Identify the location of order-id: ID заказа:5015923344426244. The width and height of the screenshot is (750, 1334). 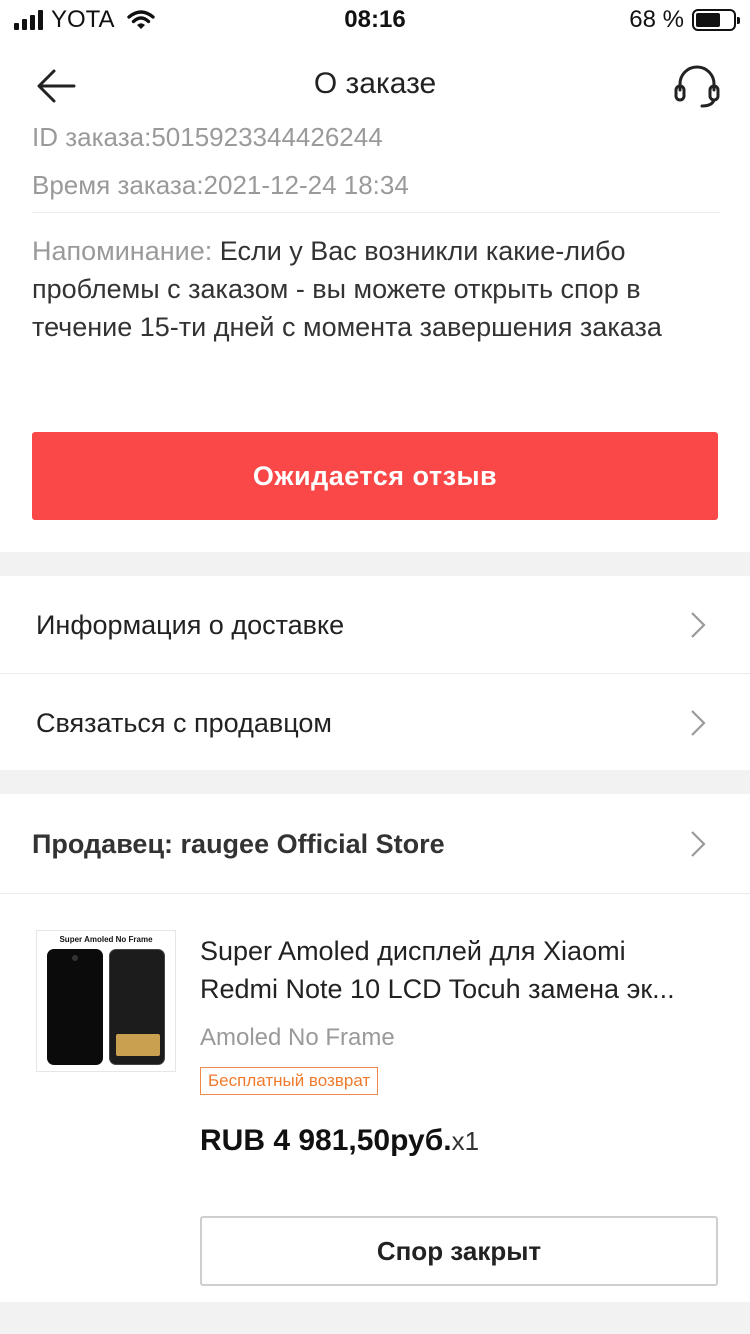
(207, 137).